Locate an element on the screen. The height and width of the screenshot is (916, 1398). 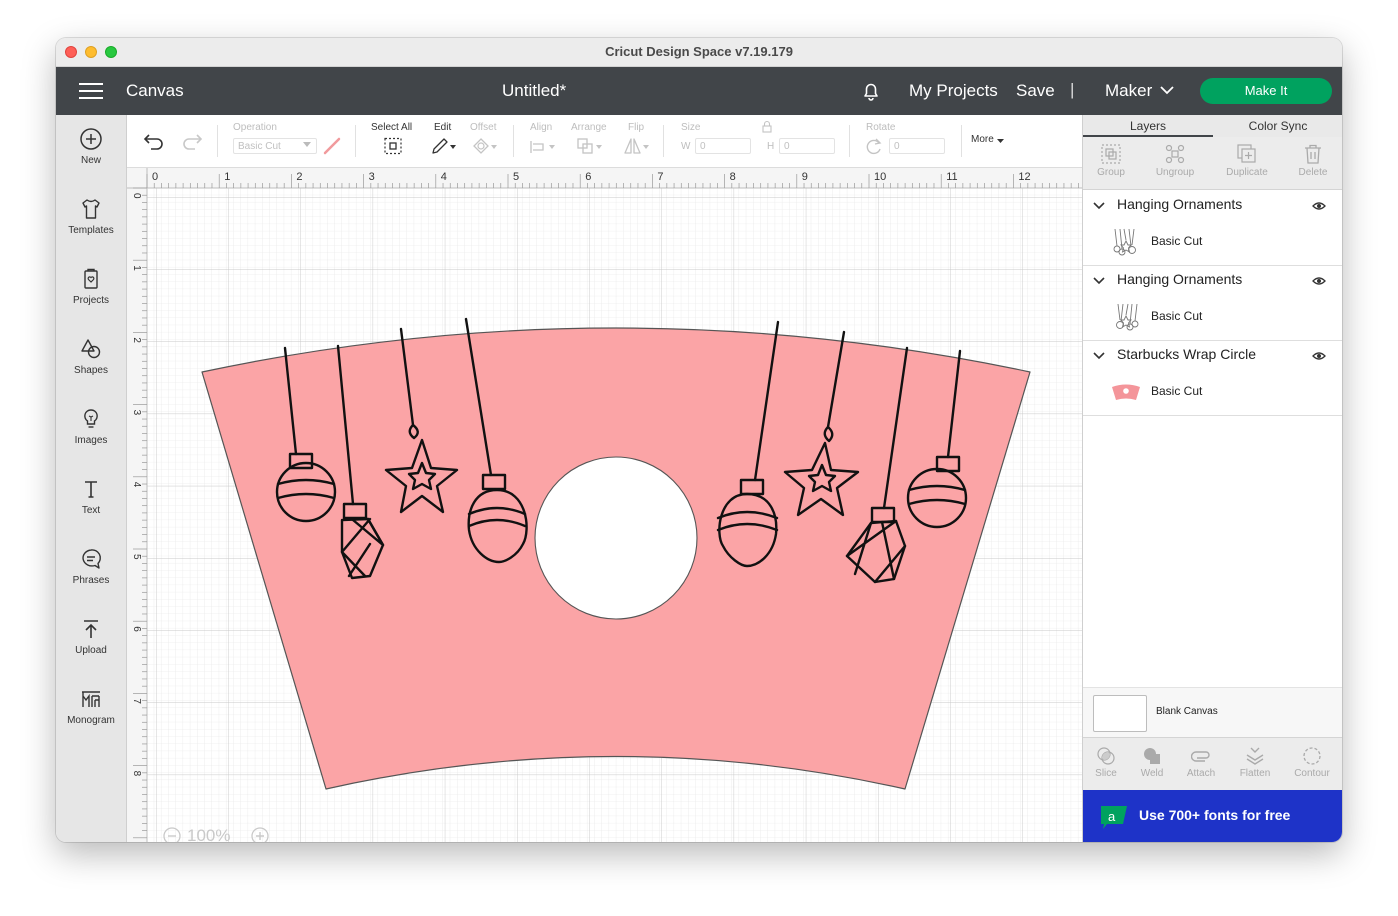
rotate-icon is located at coordinates (874, 146).